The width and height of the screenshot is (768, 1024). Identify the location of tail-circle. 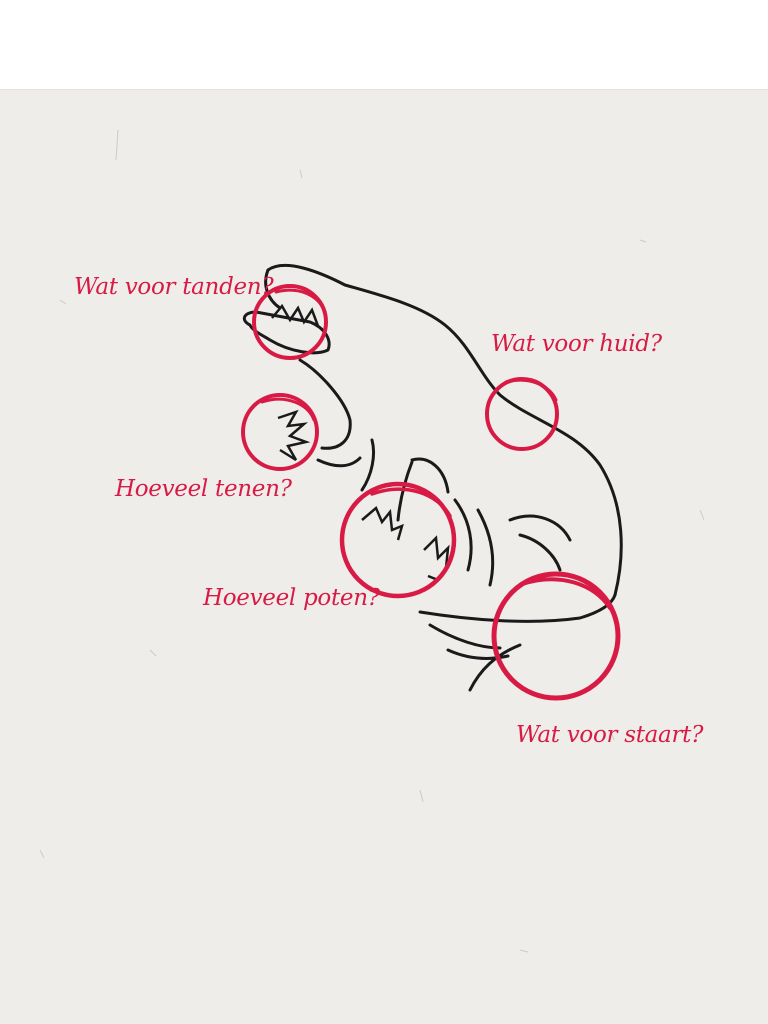
(556, 636).